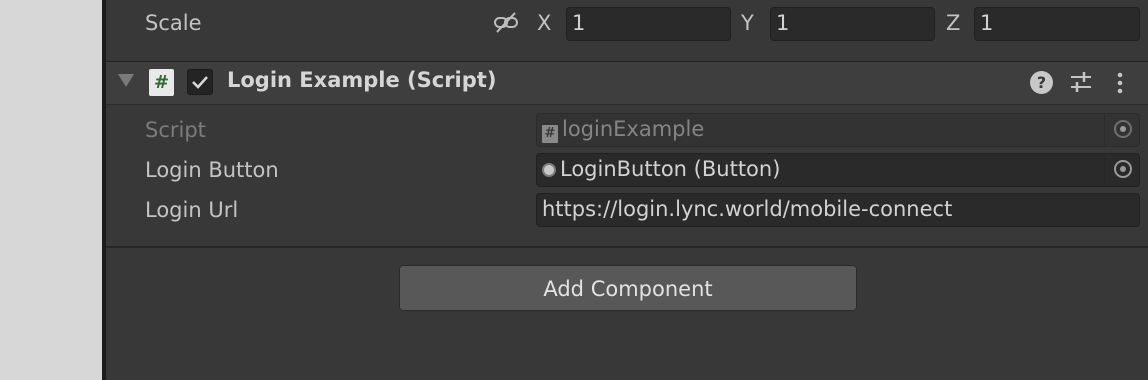  I want to click on component-separator, so click(627, 247).